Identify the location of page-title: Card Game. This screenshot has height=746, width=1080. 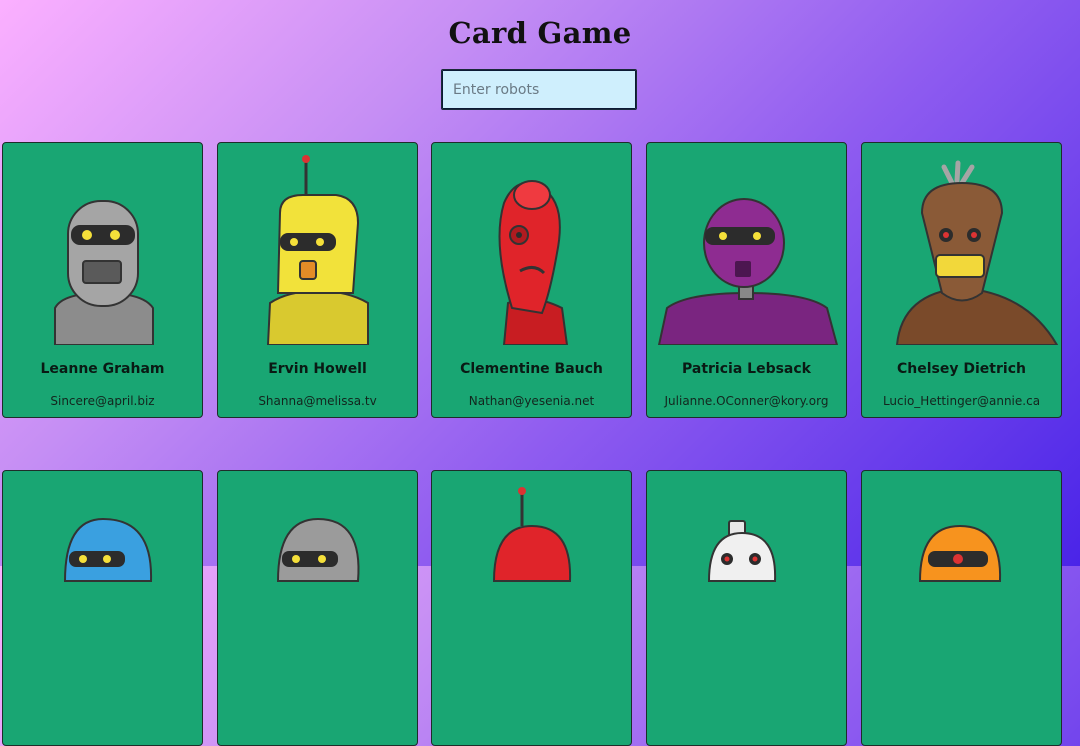
(540, 33).